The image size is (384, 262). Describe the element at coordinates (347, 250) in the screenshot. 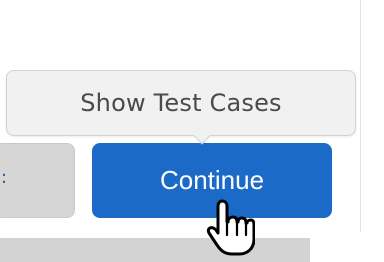

I see `bottom-bar-right` at that location.